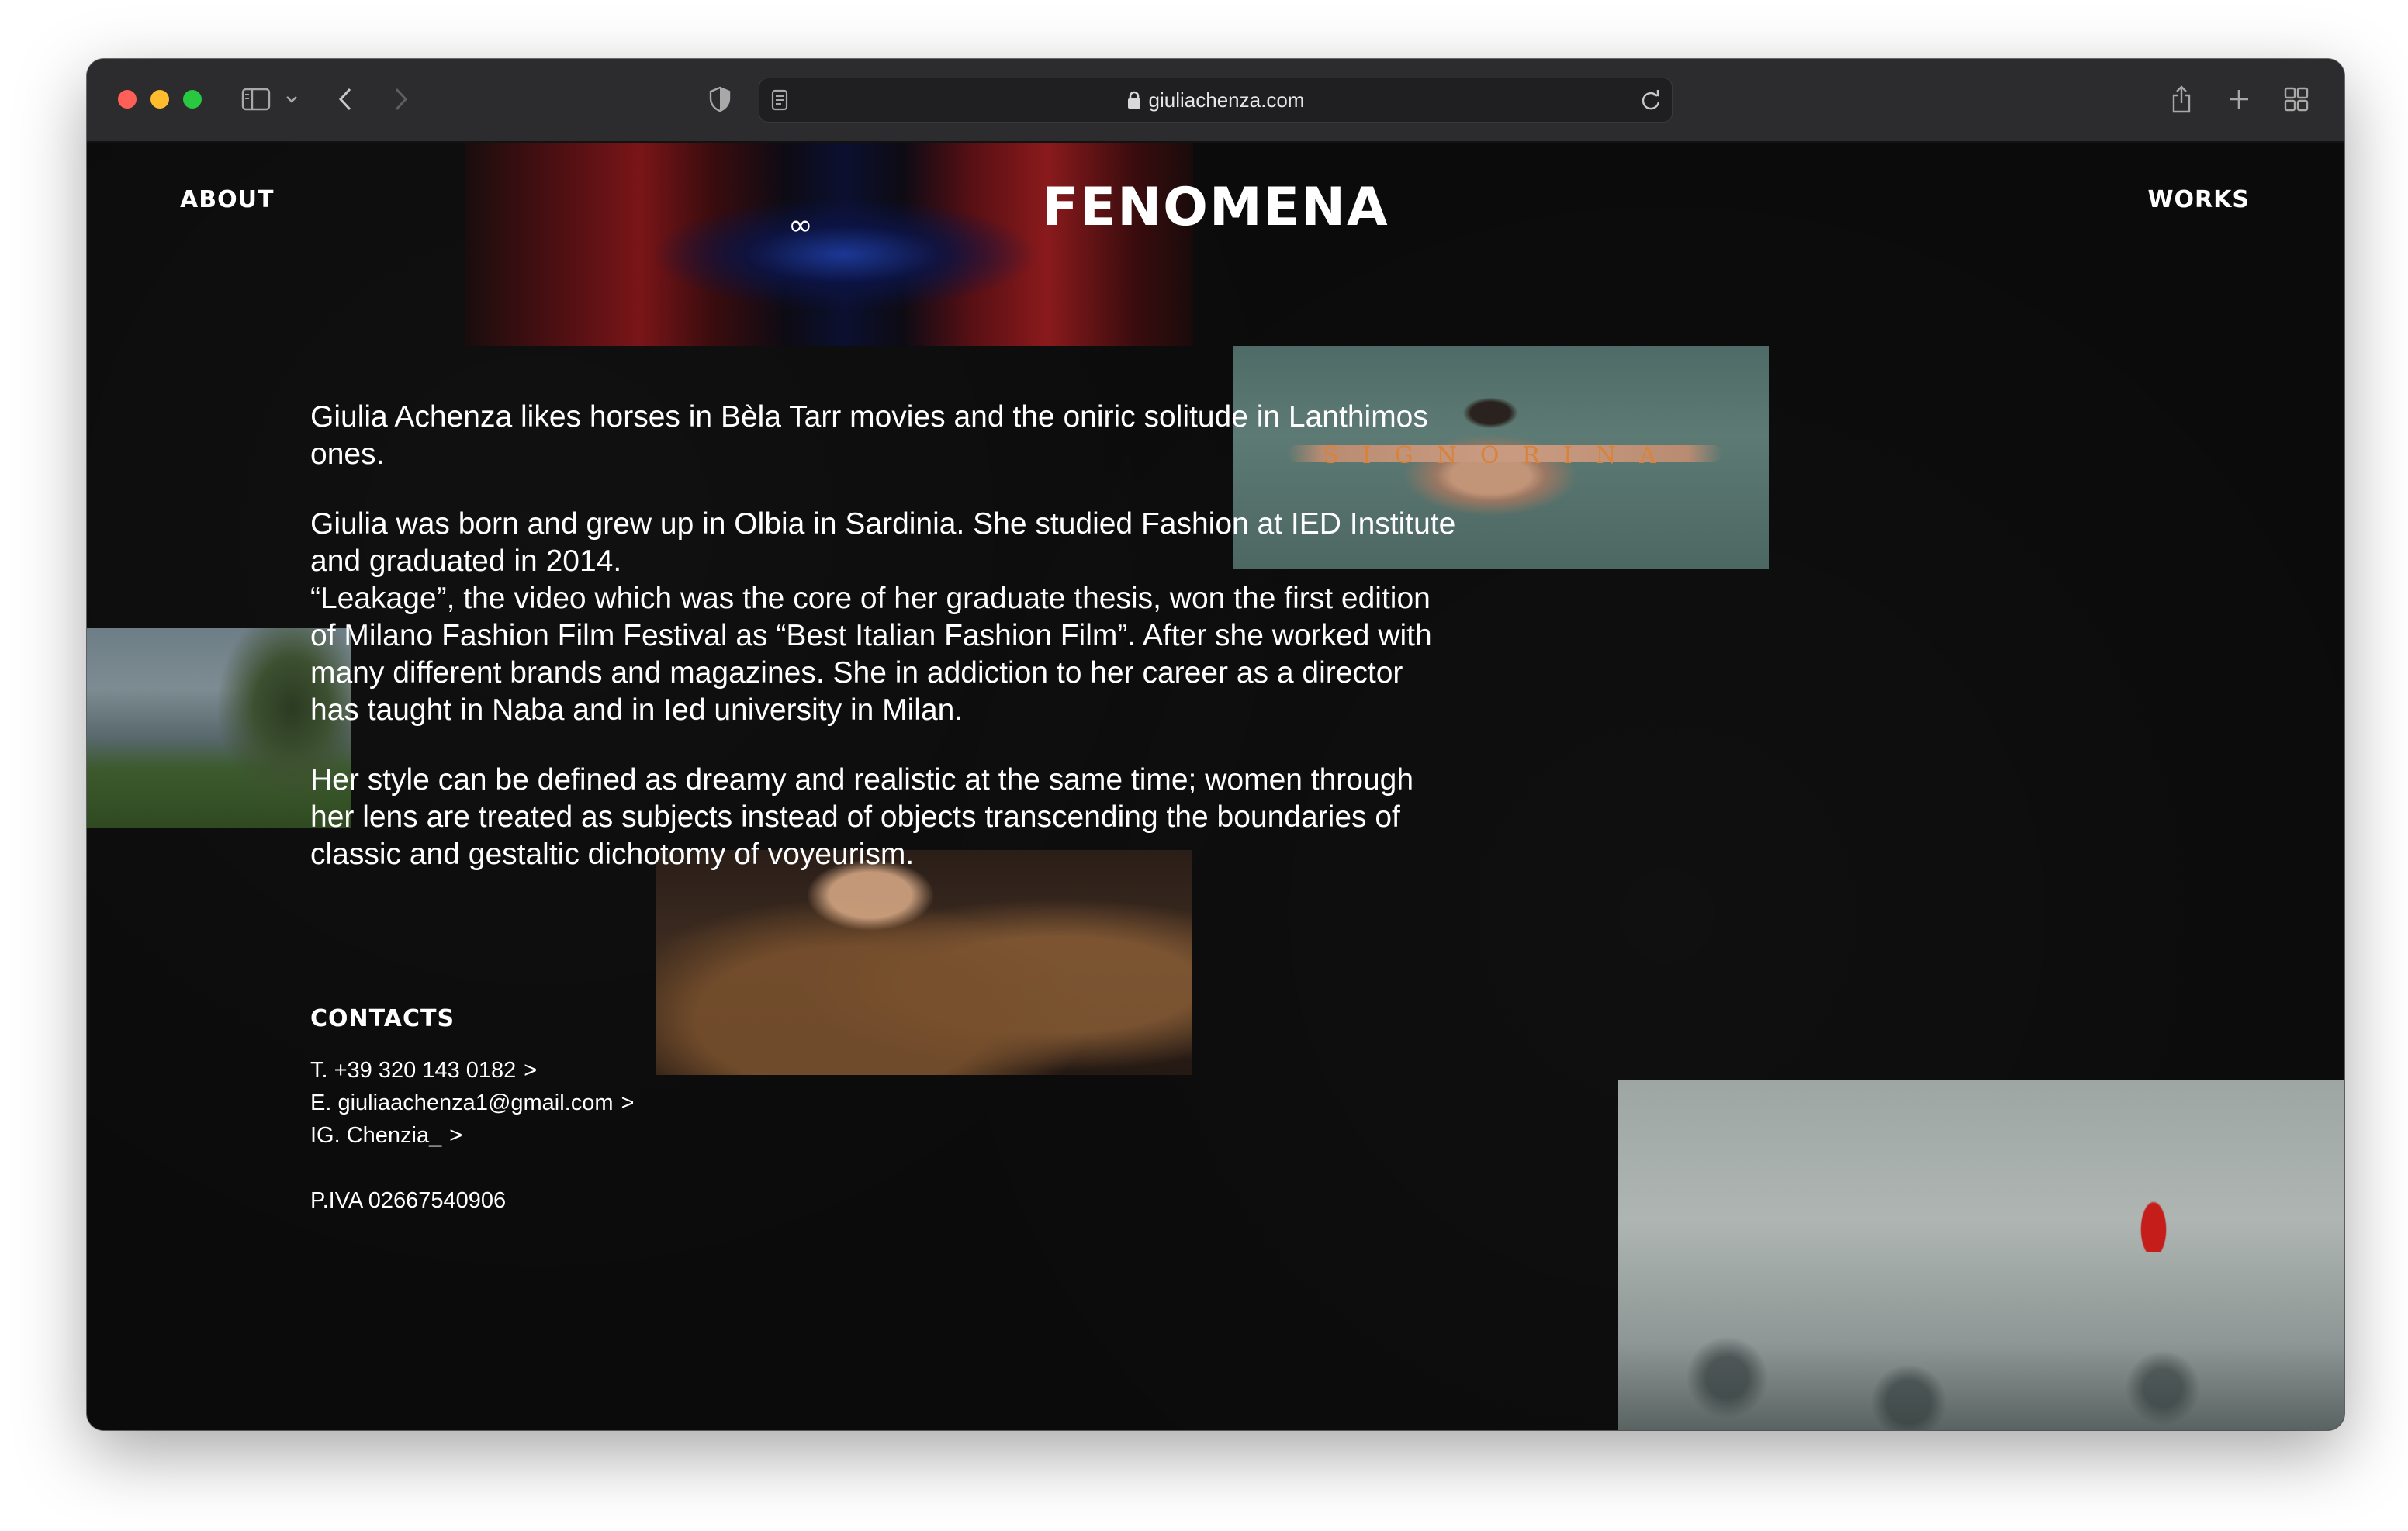  I want to click on contact-instagram: IG. Chenzia_ >, so click(386, 1136).